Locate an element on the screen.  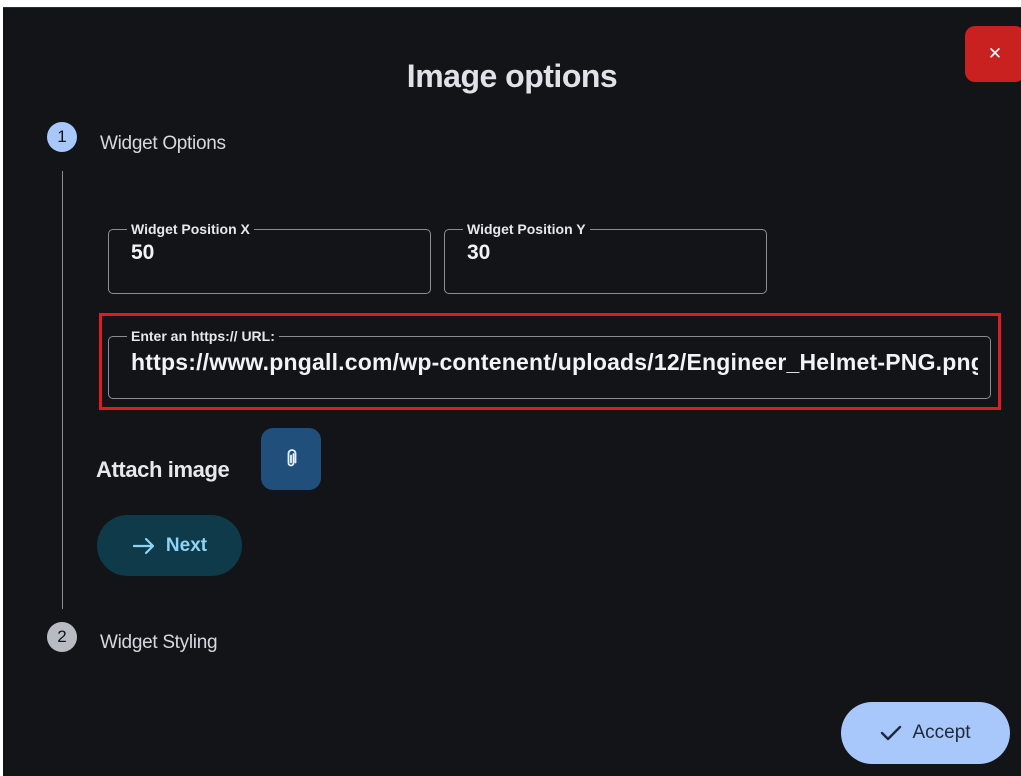
widget-position-y-label: Widget Position Y is located at coordinates (526, 229).